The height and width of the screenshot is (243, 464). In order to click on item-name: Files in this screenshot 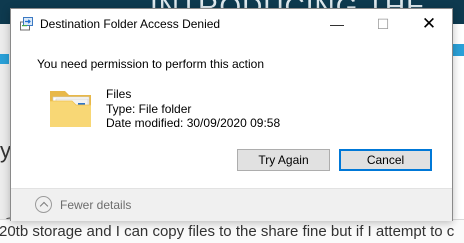, I will do `click(119, 94)`.